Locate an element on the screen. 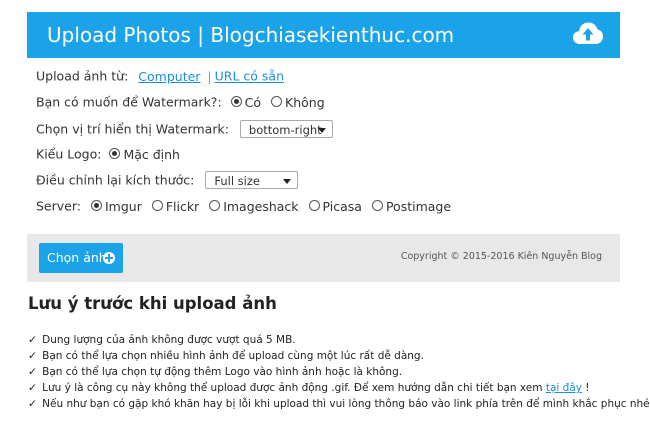 The height and width of the screenshot is (428, 650). row-logo-type: Kiểu Logo: Mặc định is located at coordinates (110, 154).